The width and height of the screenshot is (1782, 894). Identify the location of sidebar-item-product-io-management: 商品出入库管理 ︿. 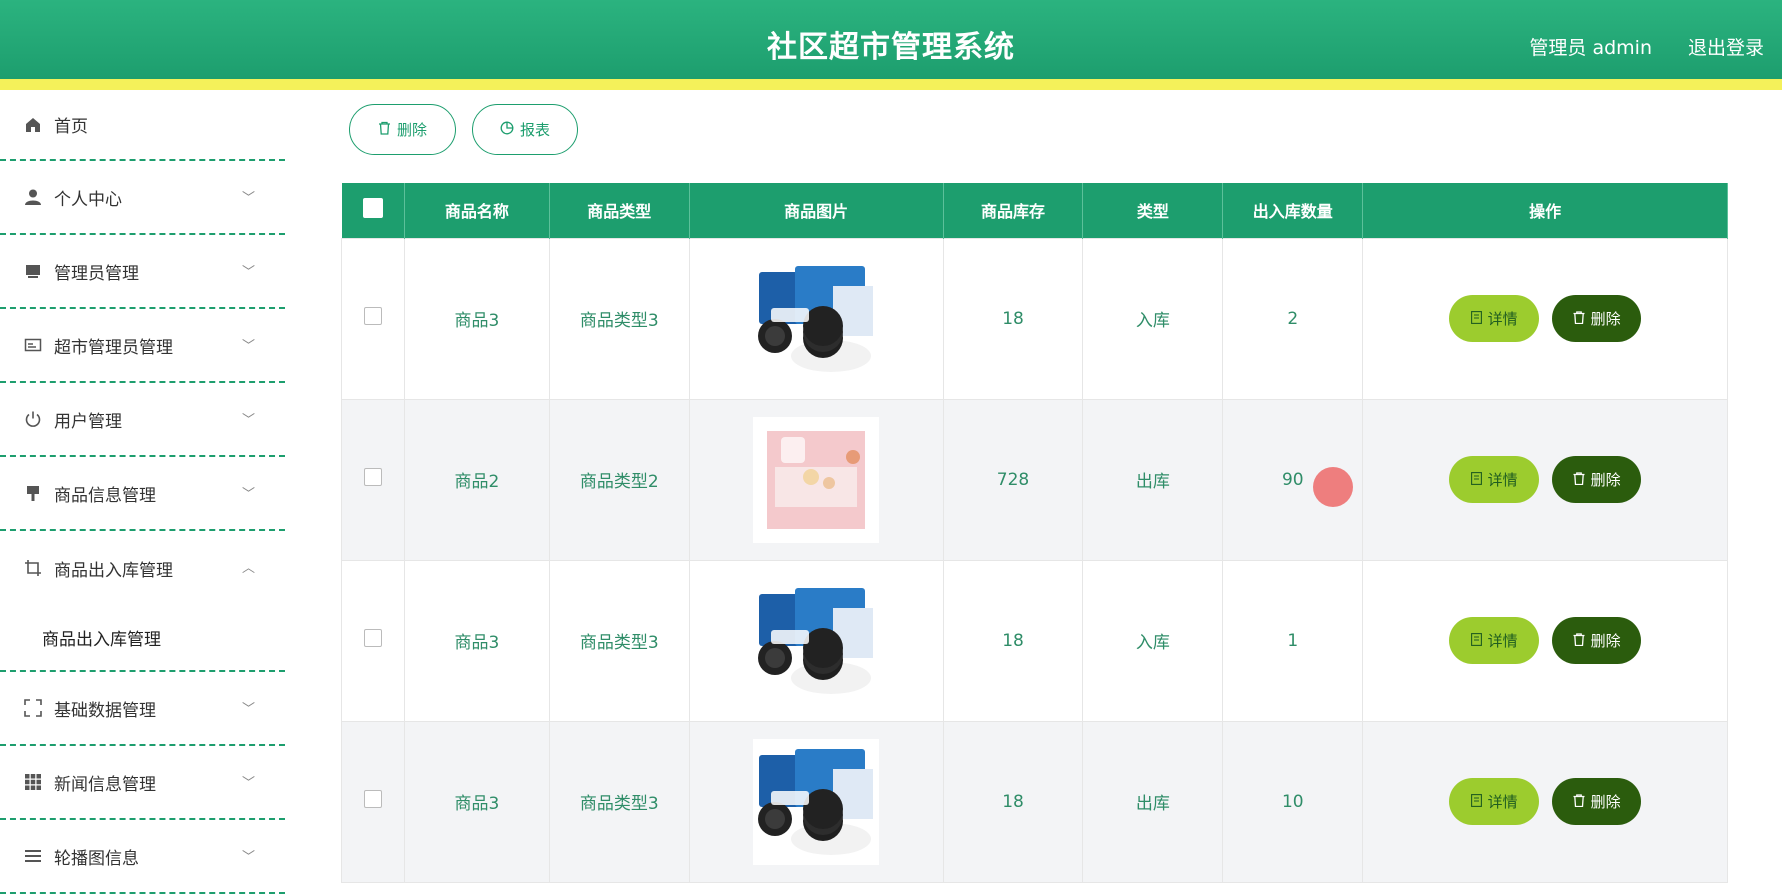
(142, 568).